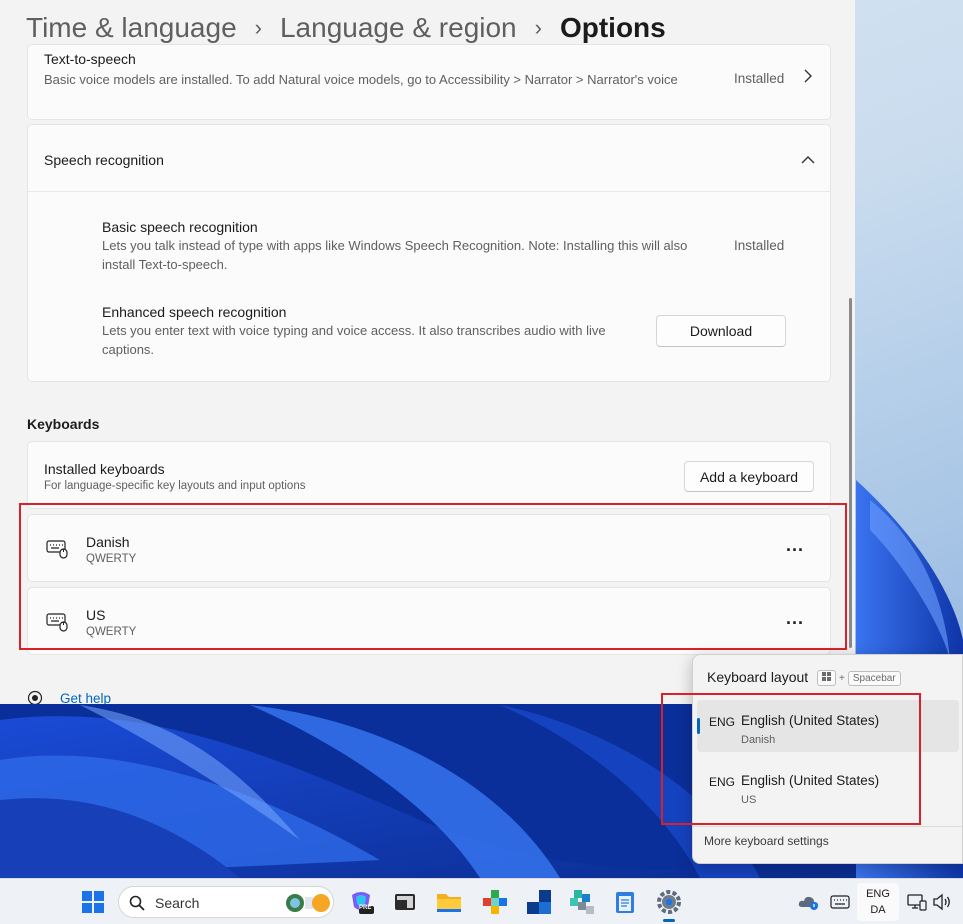  I want to click on spacebar-key: Spacebar, so click(874, 678).